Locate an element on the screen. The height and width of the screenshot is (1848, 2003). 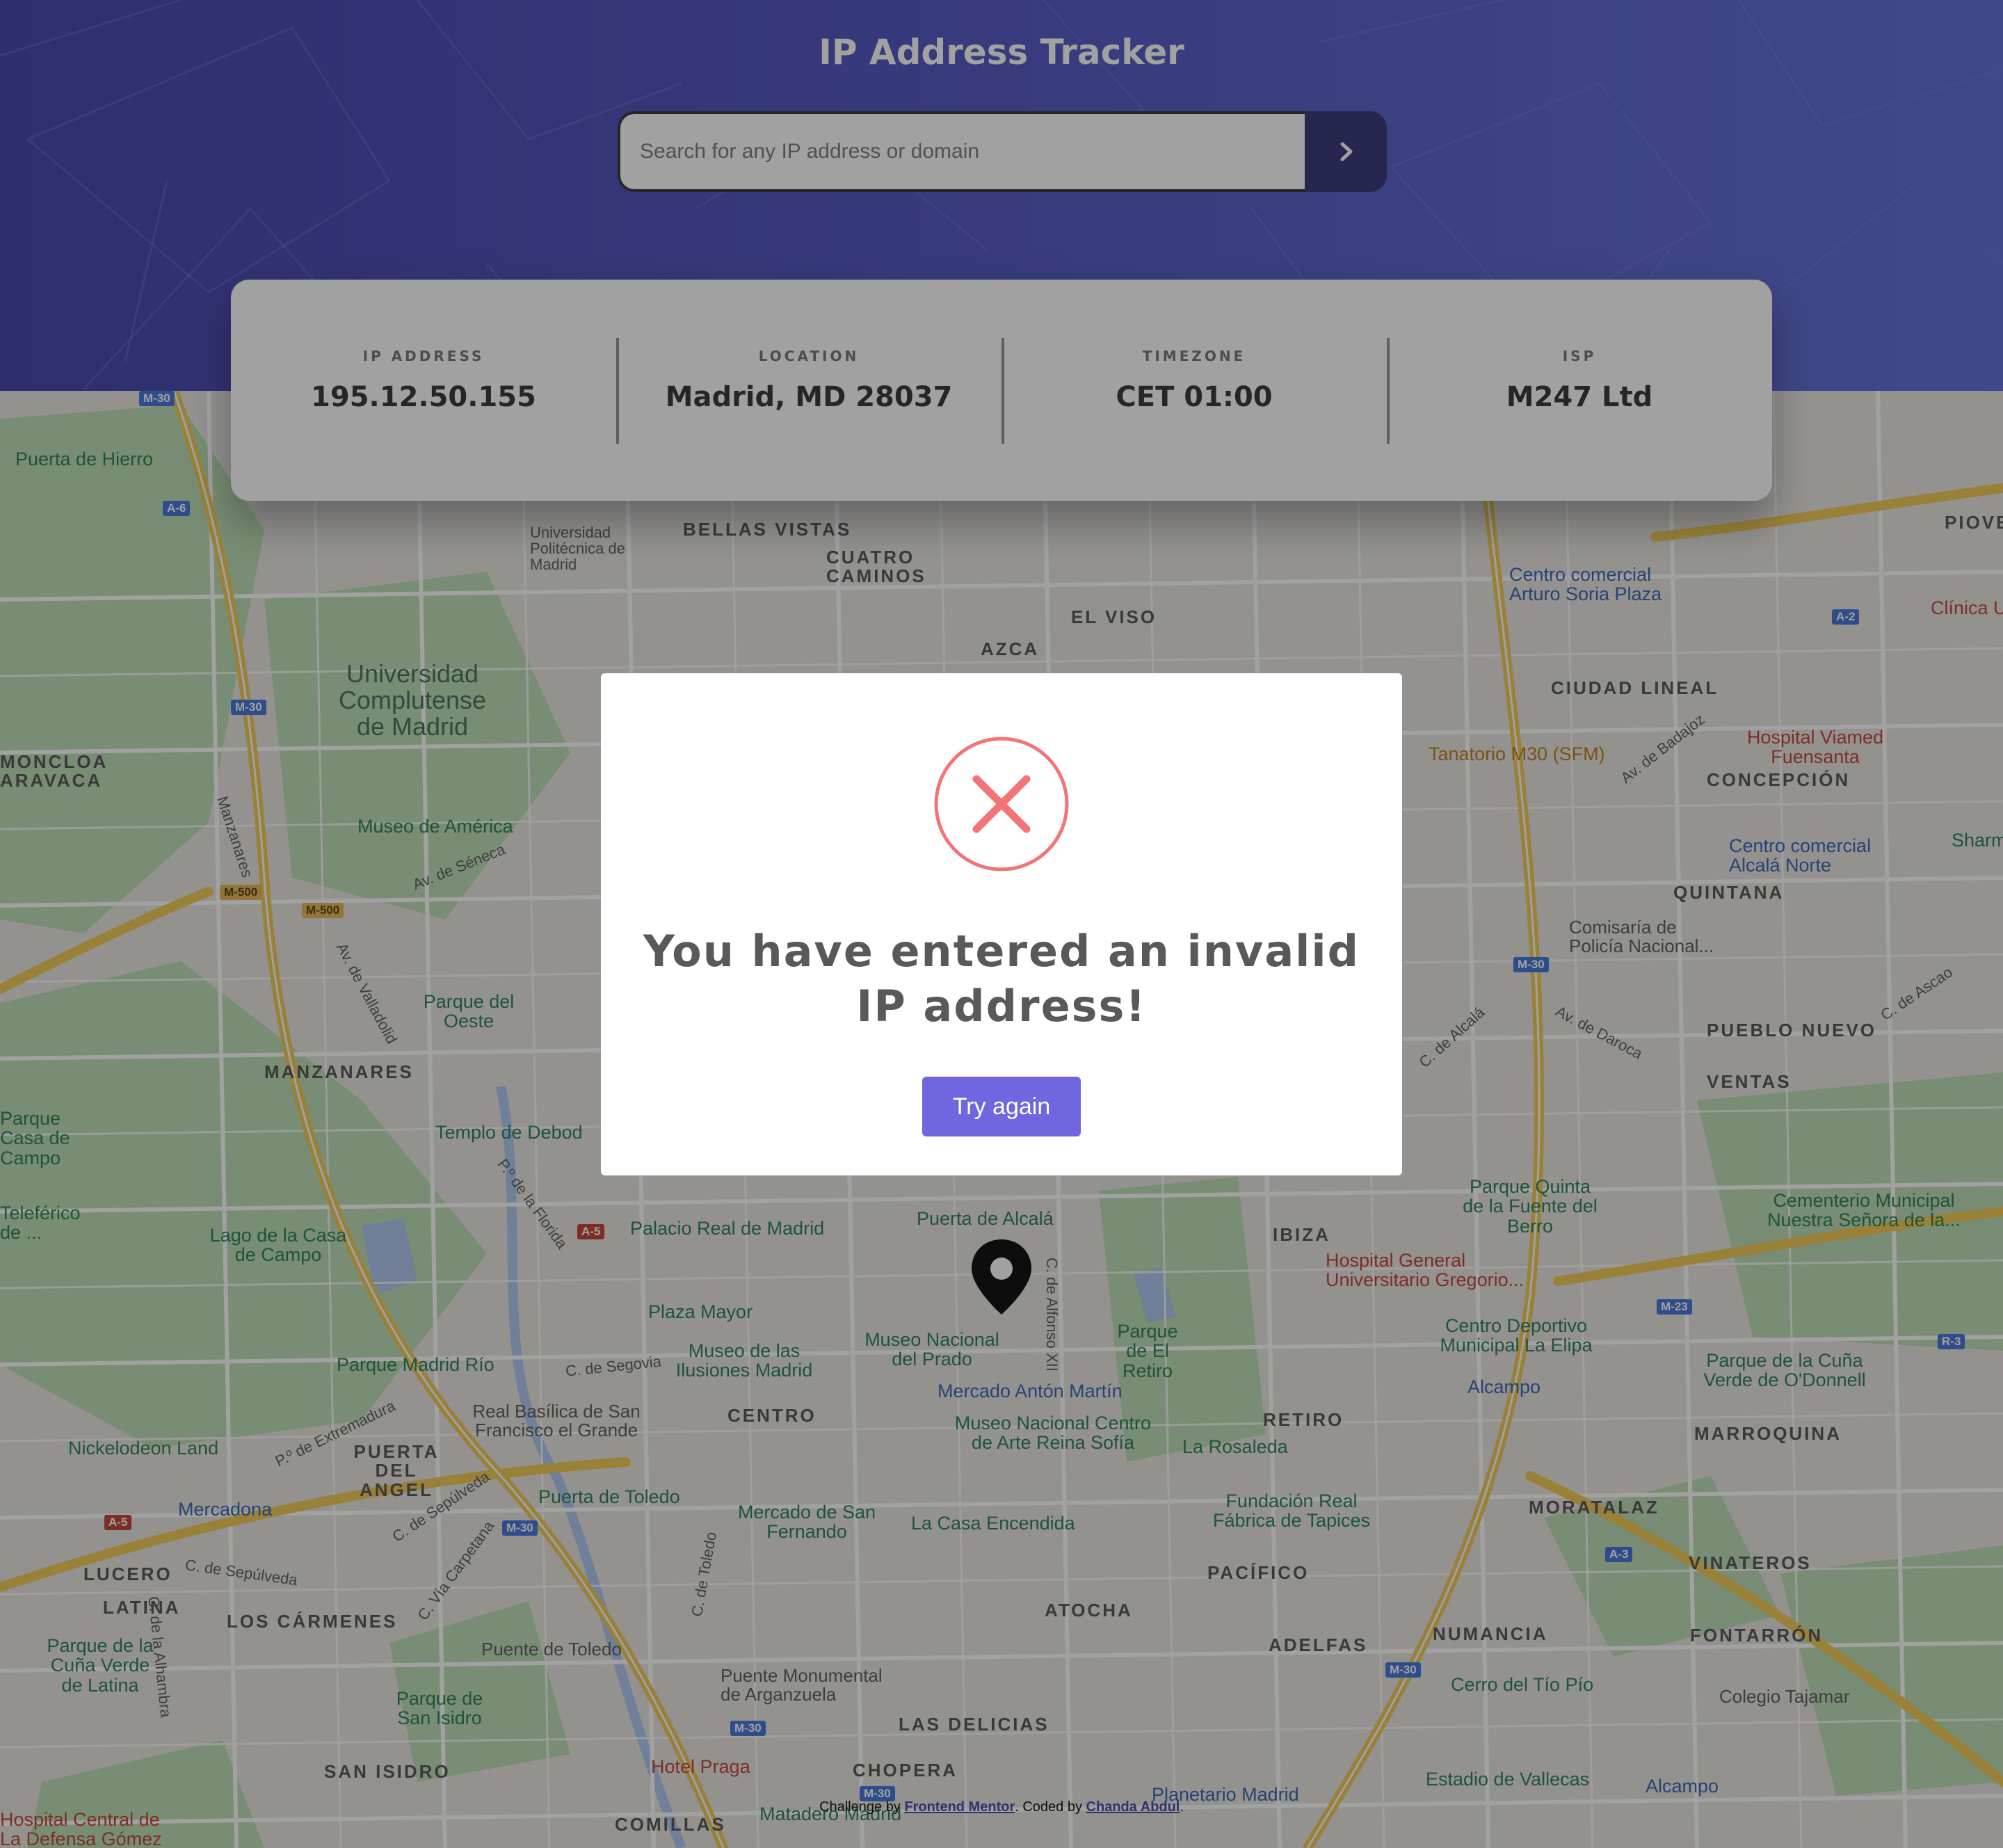
try-again-button: Try again is located at coordinates (1001, 1106).